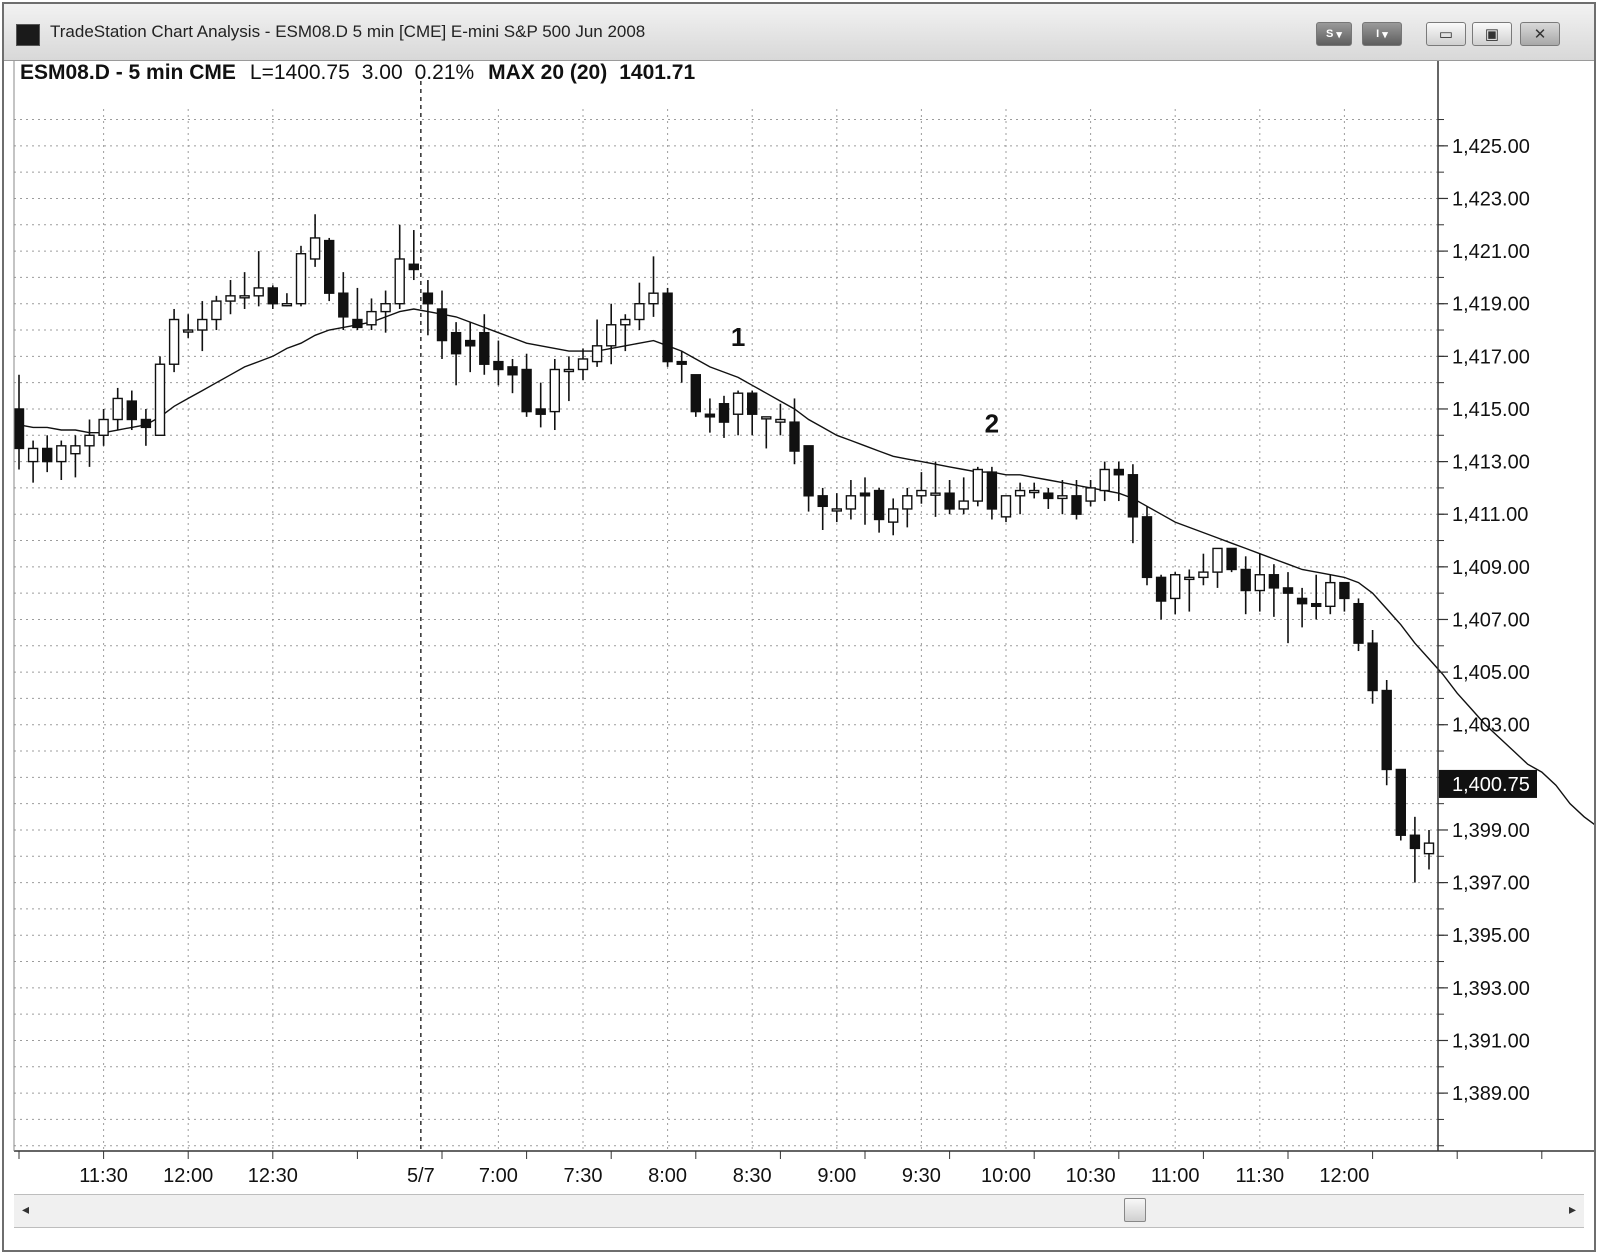  I want to click on close-button: ✕, so click(1540, 34).